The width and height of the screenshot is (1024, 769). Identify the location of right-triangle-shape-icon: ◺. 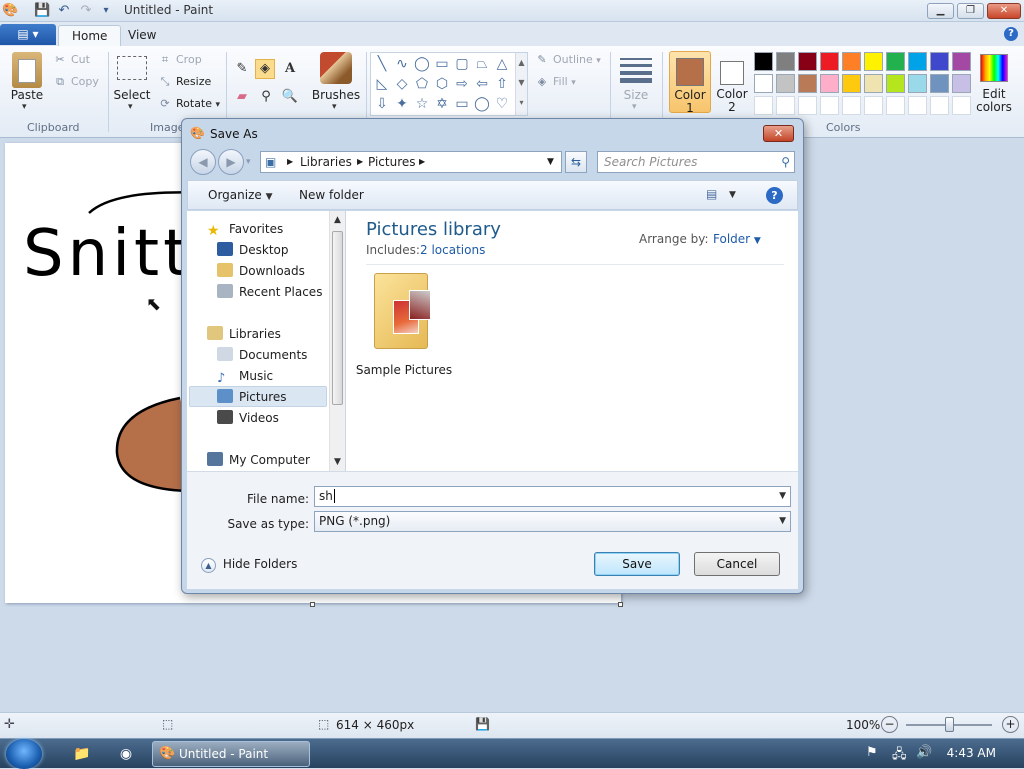
(382, 84).